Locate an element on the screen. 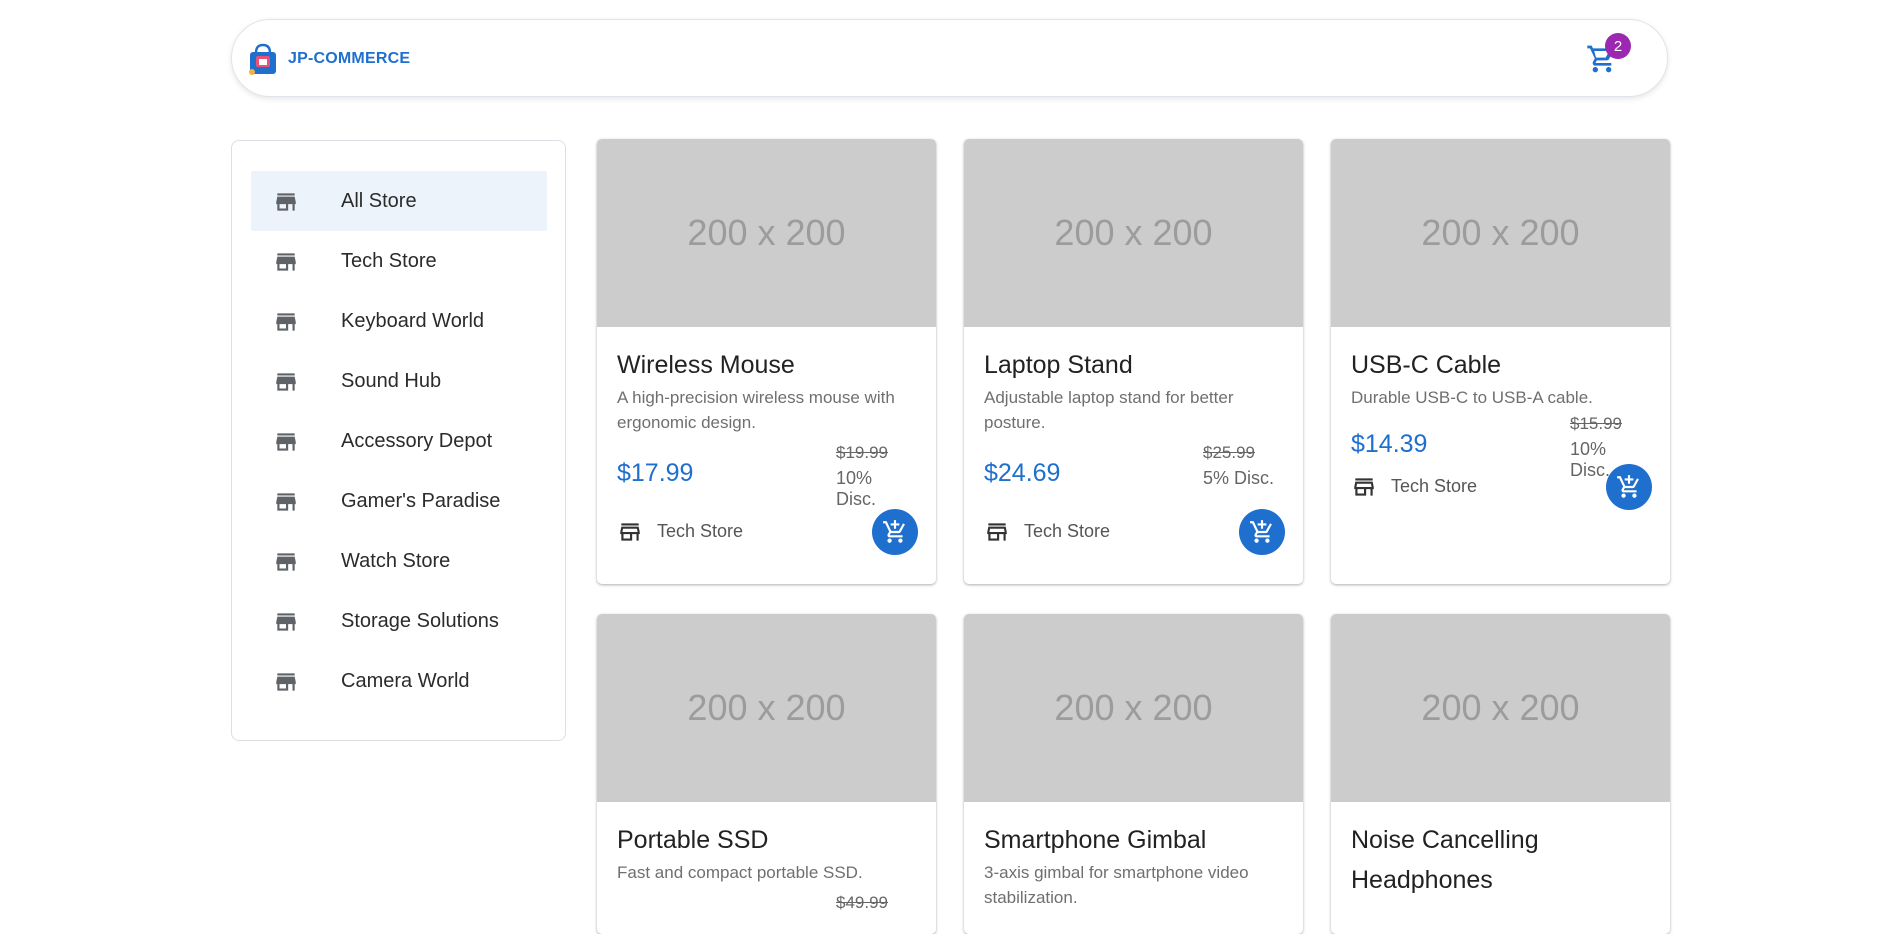 This screenshot has height=934, width=1901. sidebar-item-sound-hub: Sound Hub is located at coordinates (399, 381).